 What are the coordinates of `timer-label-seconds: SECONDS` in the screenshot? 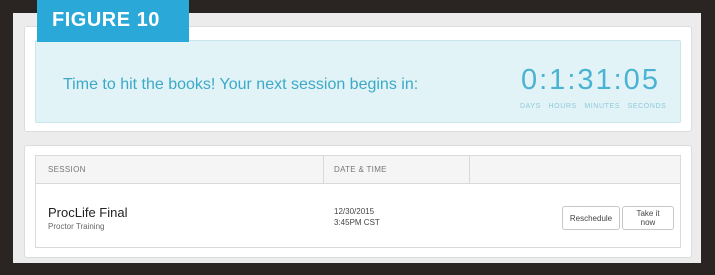 It's located at (647, 106).